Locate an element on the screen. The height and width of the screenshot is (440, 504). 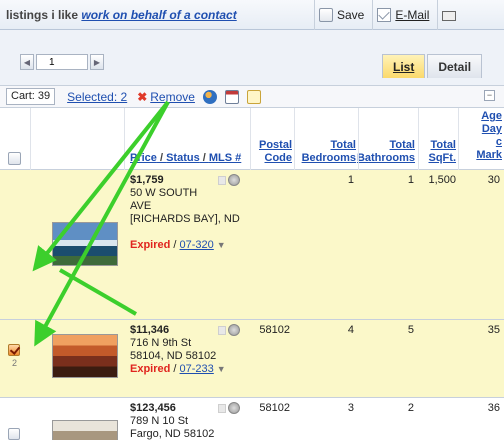
calendar-icon is located at coordinates (231, 96).